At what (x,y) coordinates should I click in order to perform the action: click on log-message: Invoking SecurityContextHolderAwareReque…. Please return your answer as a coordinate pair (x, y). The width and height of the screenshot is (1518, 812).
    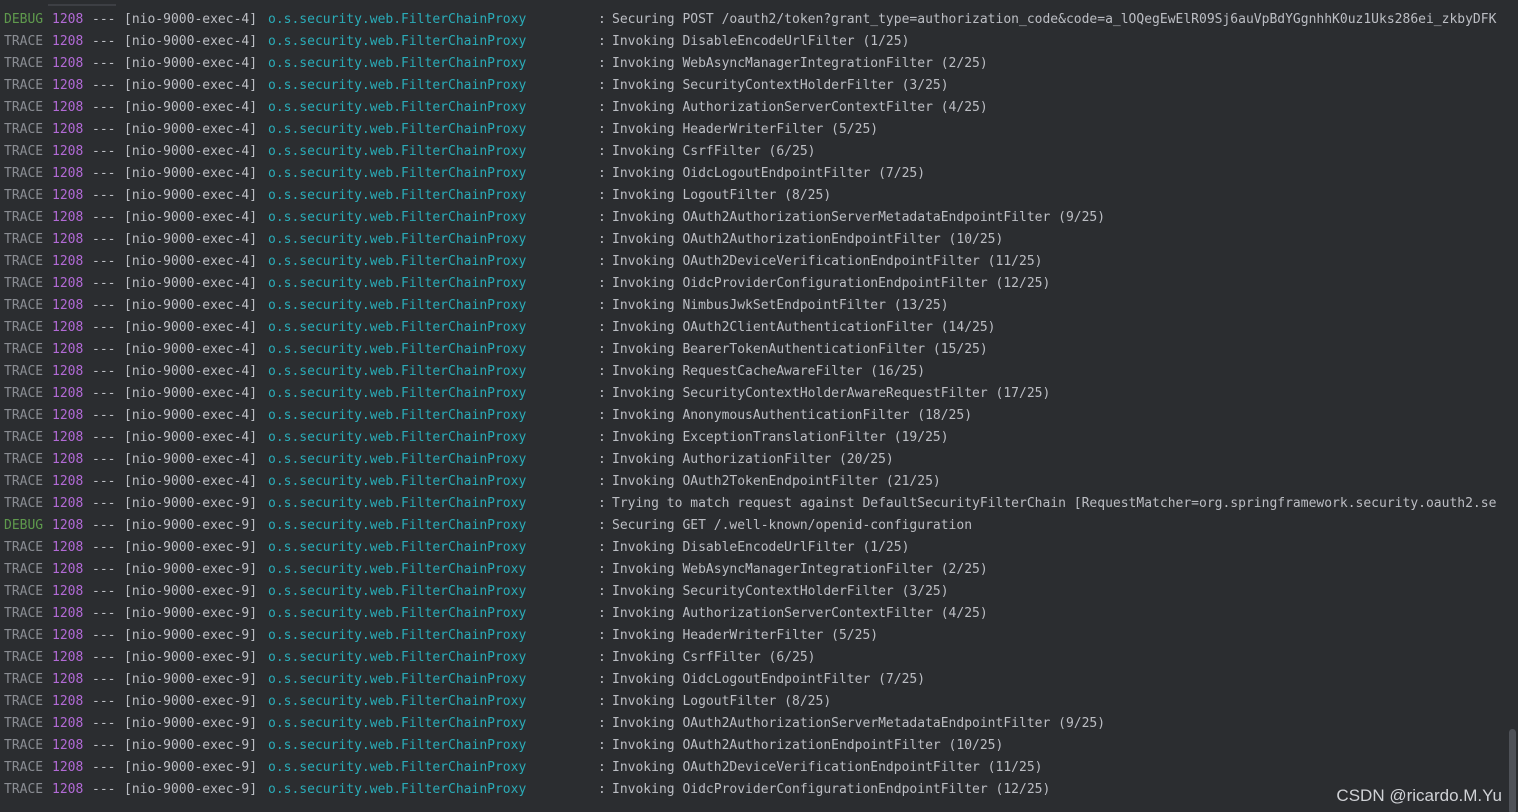
    Looking at the image, I should click on (831, 393).